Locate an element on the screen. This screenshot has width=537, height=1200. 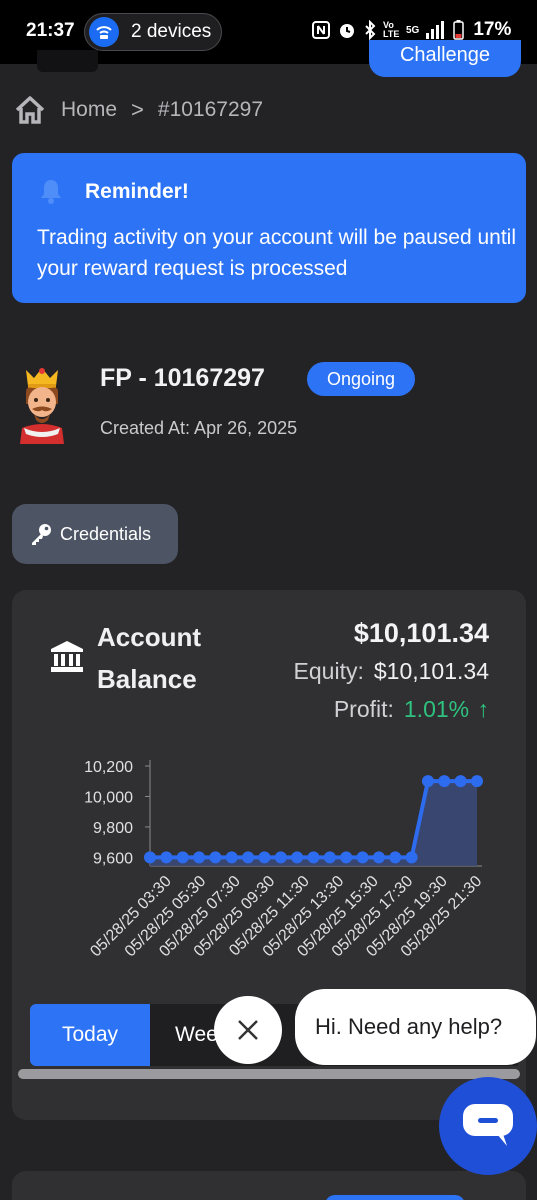
account-created-date: Created At: Apr 26, 2025 is located at coordinates (199, 428).